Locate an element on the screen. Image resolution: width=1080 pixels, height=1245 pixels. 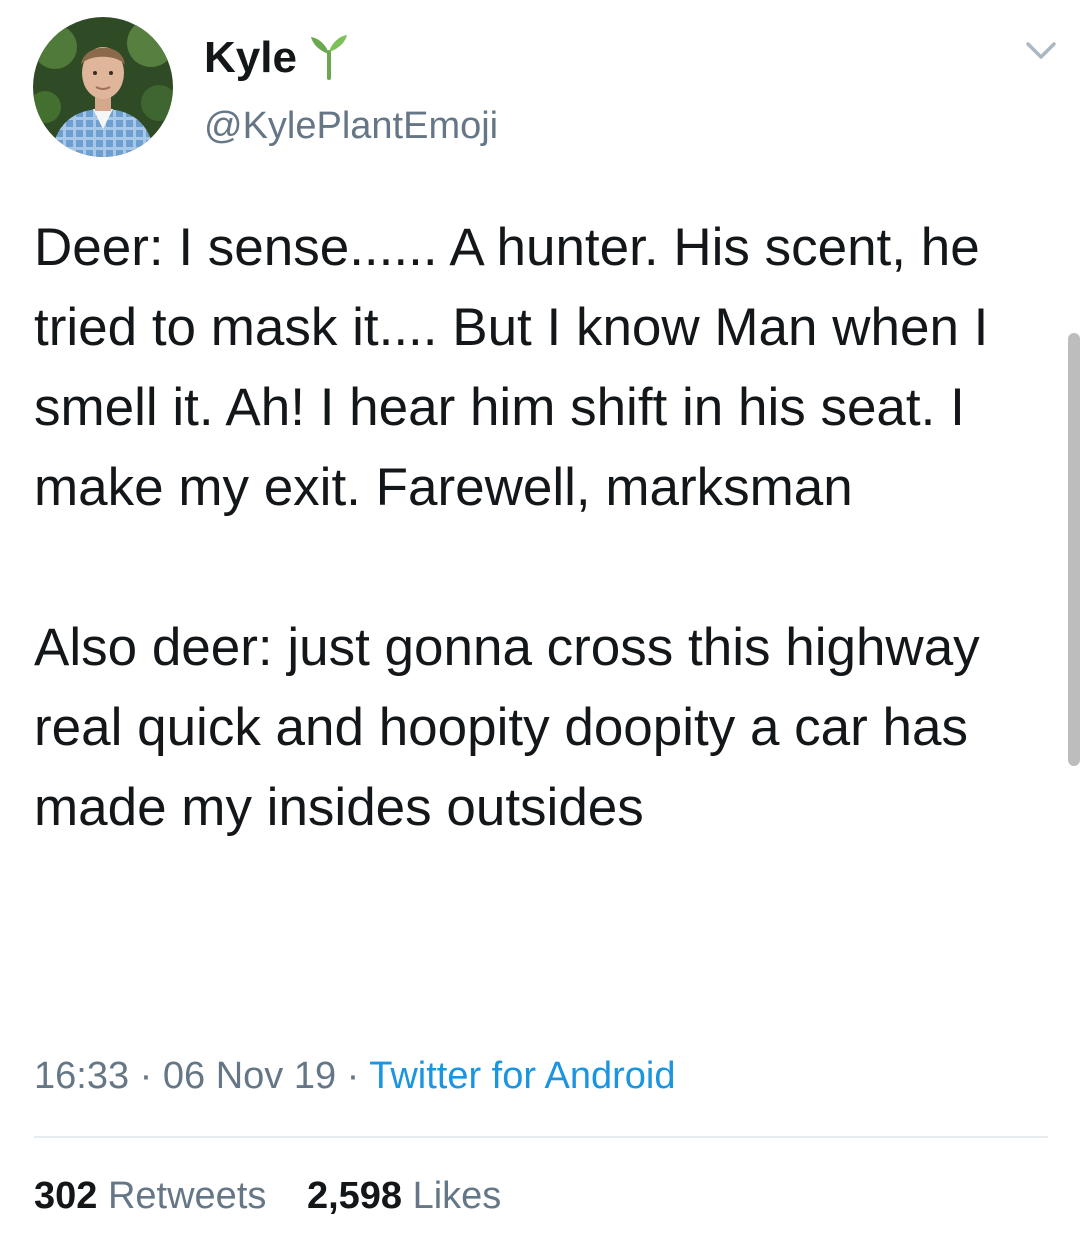
avatar is located at coordinates (103, 87).